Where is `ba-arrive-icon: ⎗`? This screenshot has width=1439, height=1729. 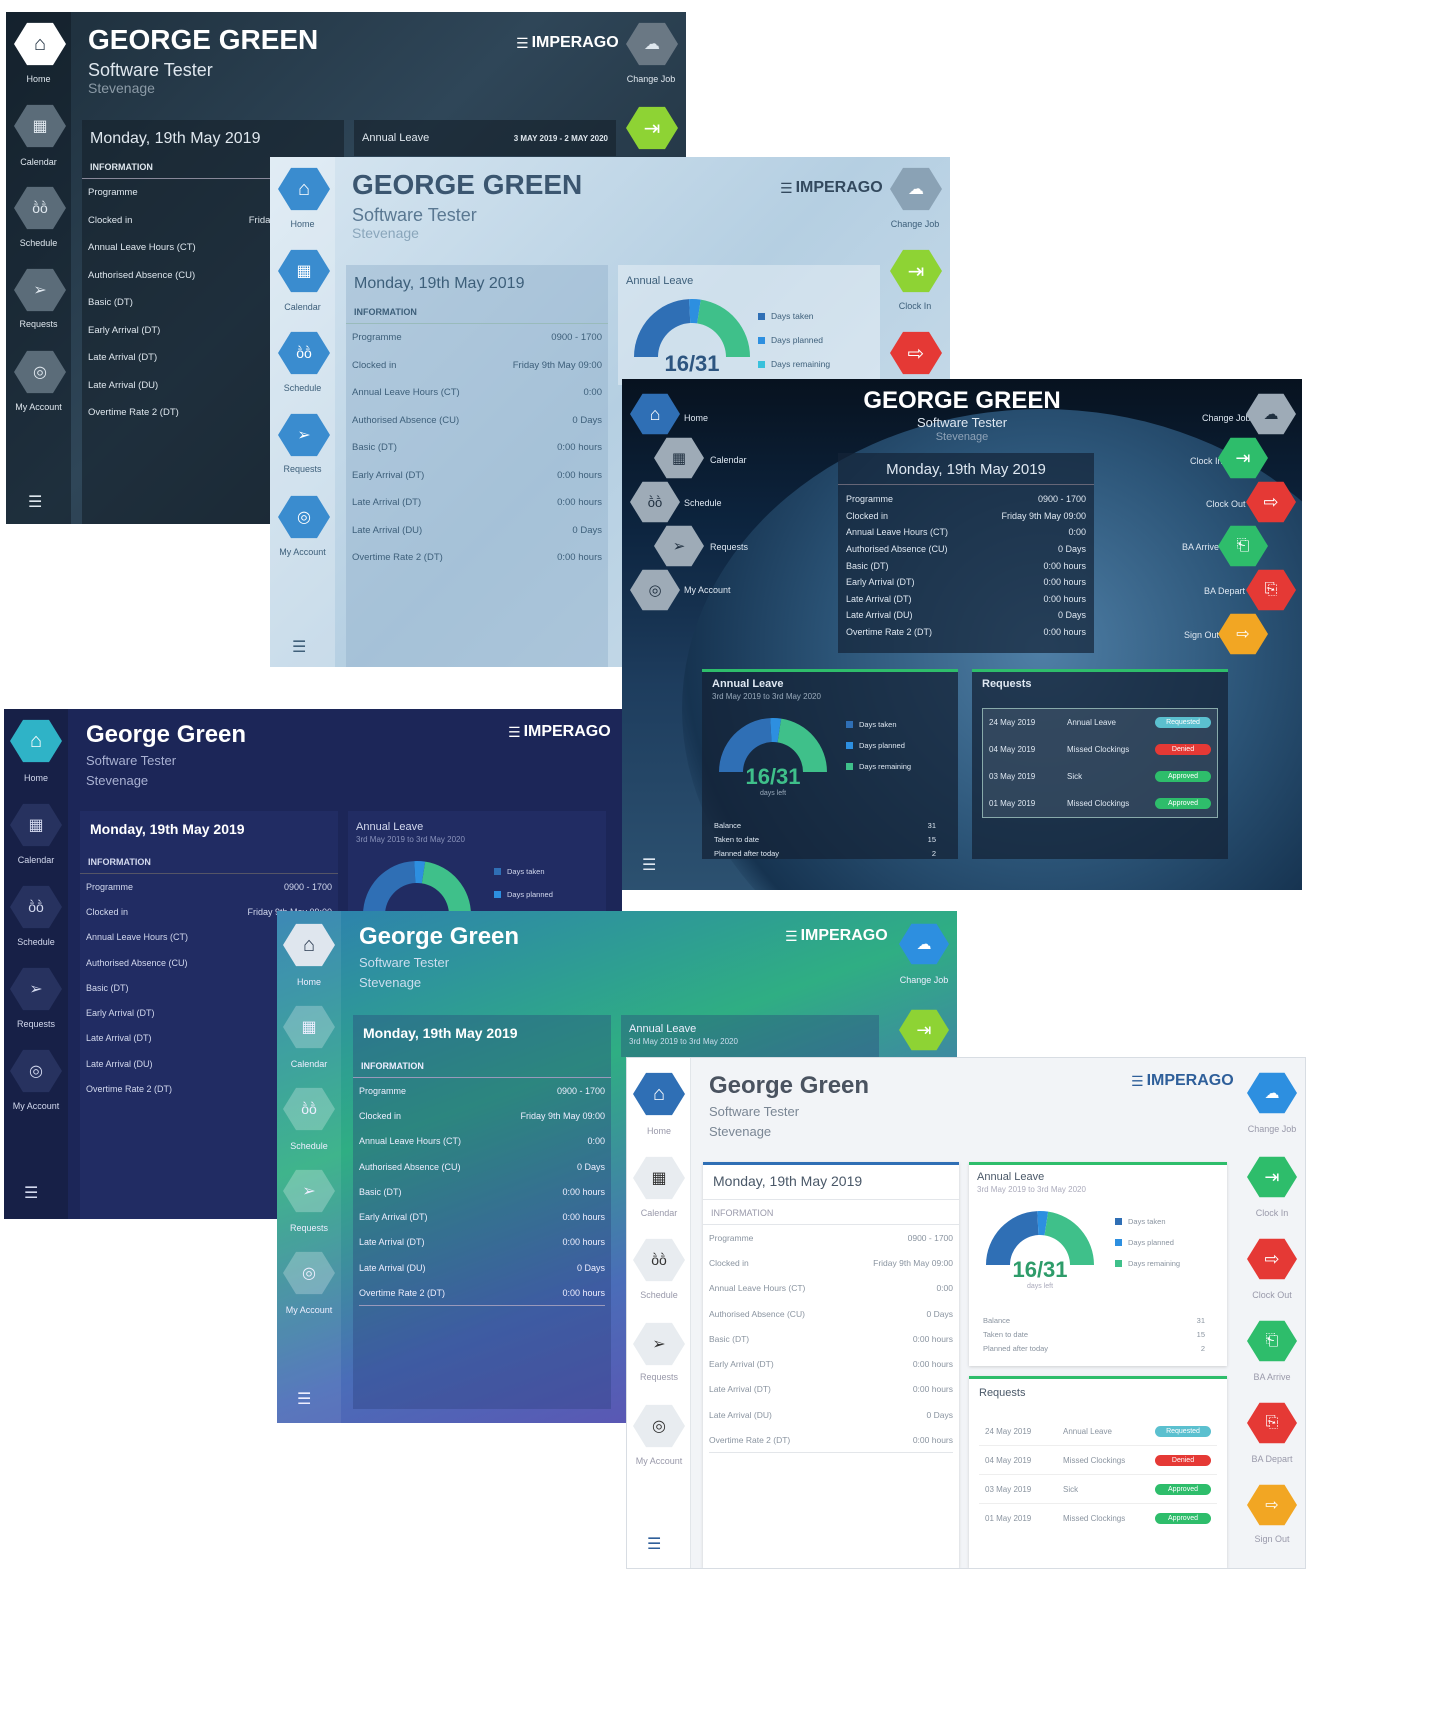
ba-arrive-icon: ⎗ is located at coordinates (1243, 545).